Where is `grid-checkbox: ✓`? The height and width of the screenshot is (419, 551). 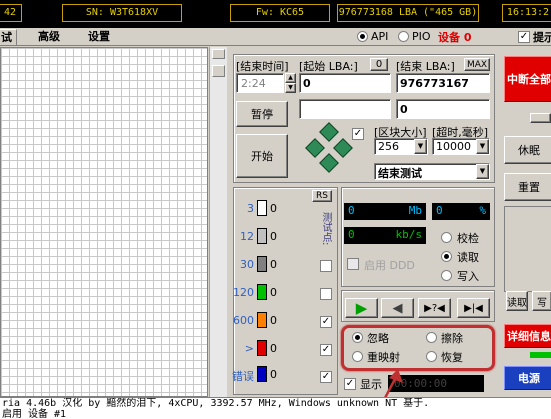 grid-checkbox: ✓ is located at coordinates (350, 384).